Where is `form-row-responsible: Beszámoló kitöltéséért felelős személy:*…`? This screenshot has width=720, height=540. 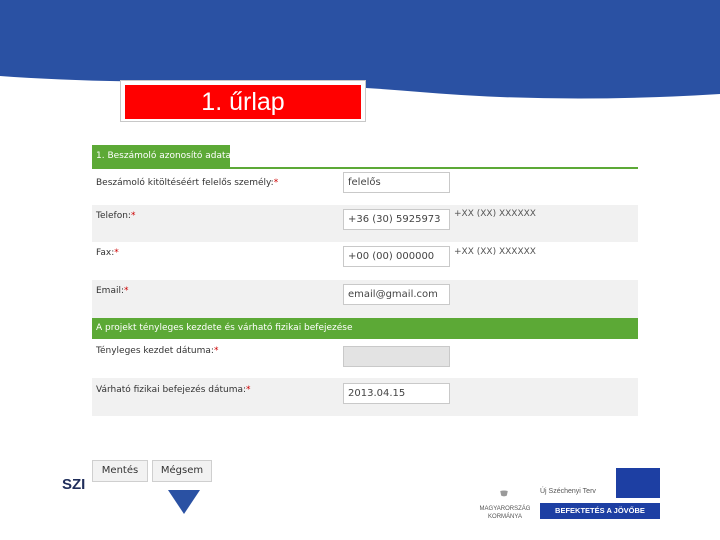
form-row-responsible: Beszámoló kitöltéséért felelős személy:*… is located at coordinates (365, 187).